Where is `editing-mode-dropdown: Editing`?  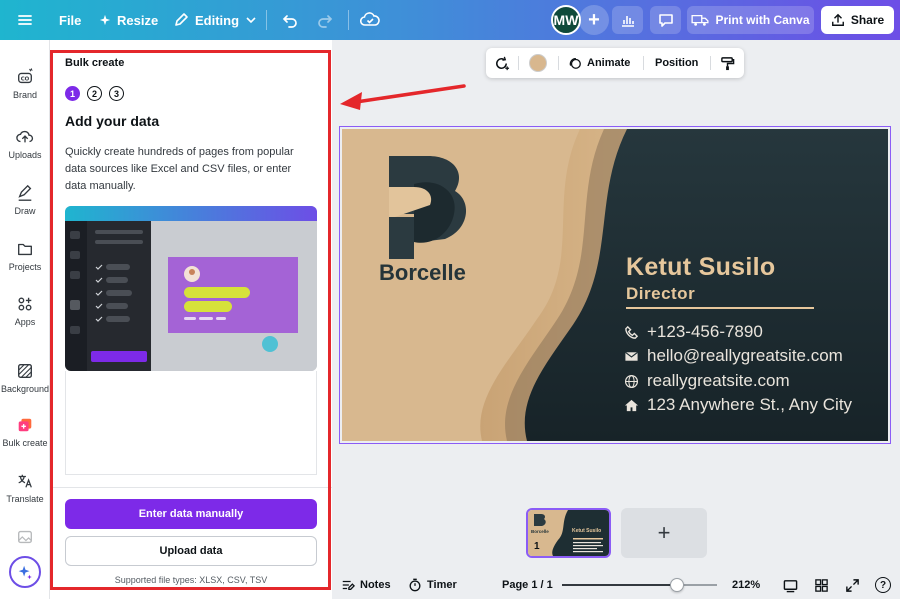
editing-mode-dropdown: Editing is located at coordinates (215, 20).